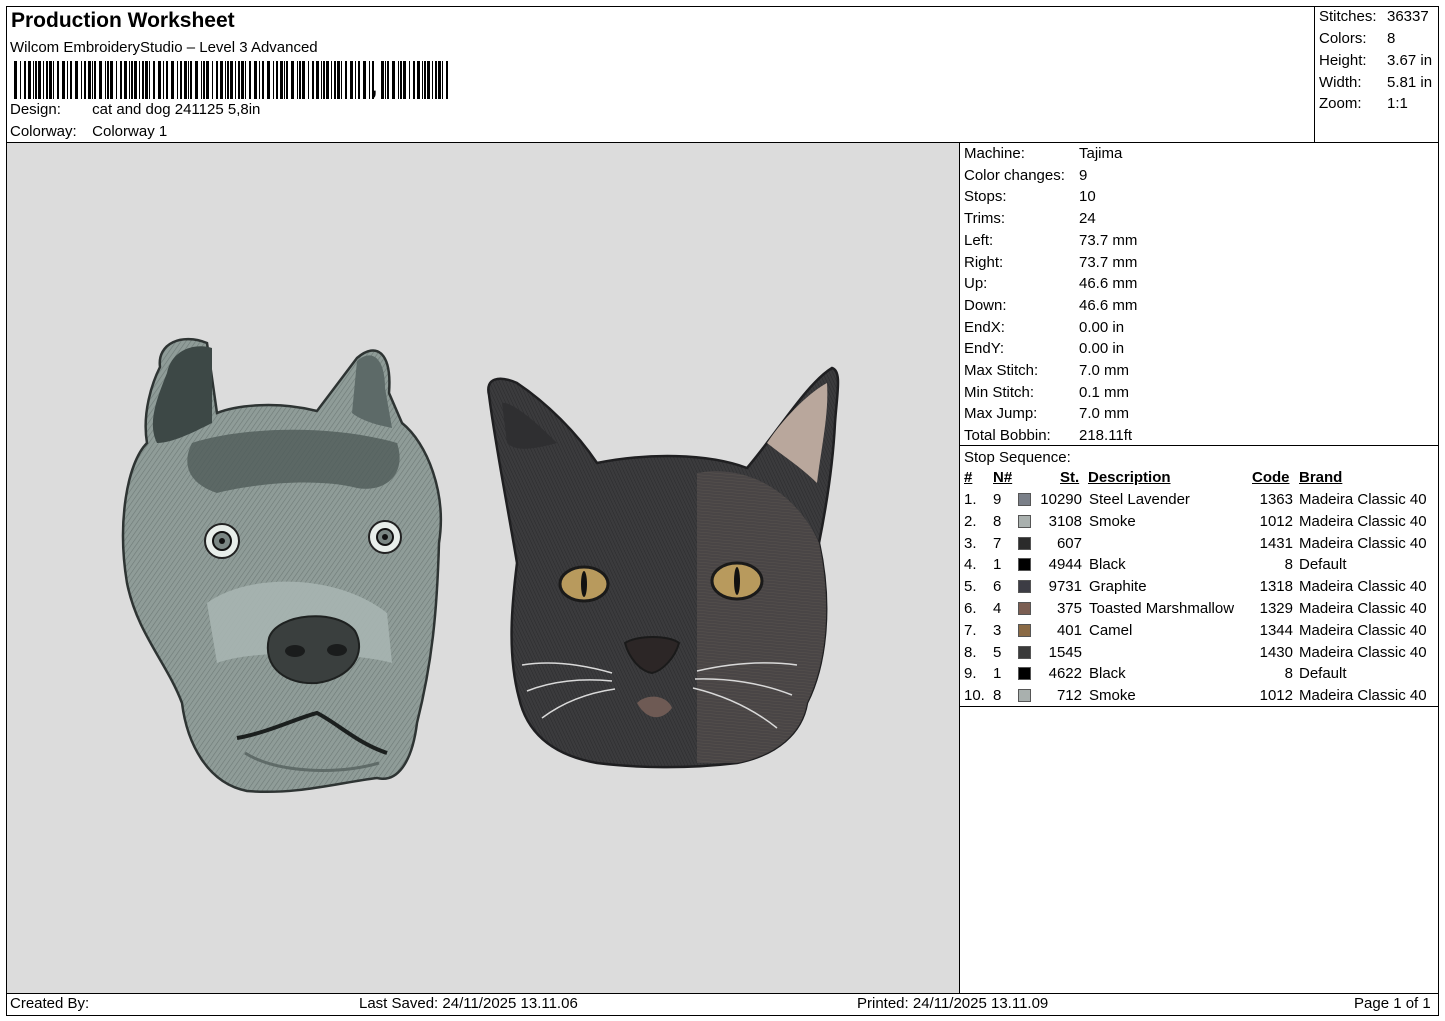 This screenshot has width=1445, height=1021. Describe the element at coordinates (1087, 197) in the screenshot. I see `info-value: 10` at that location.